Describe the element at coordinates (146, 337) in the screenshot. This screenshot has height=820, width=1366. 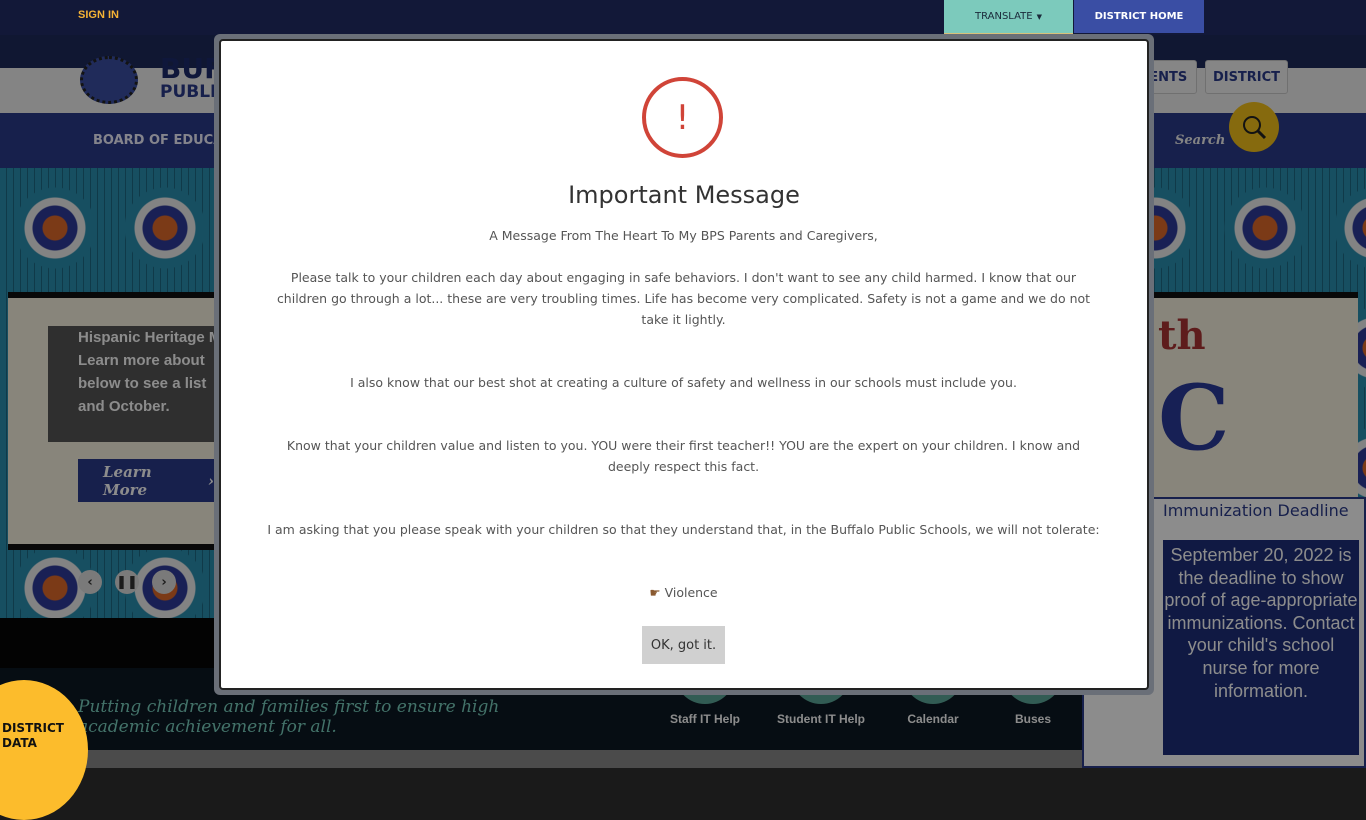
I see `hero-line: Hispanic Heritage Month` at that location.